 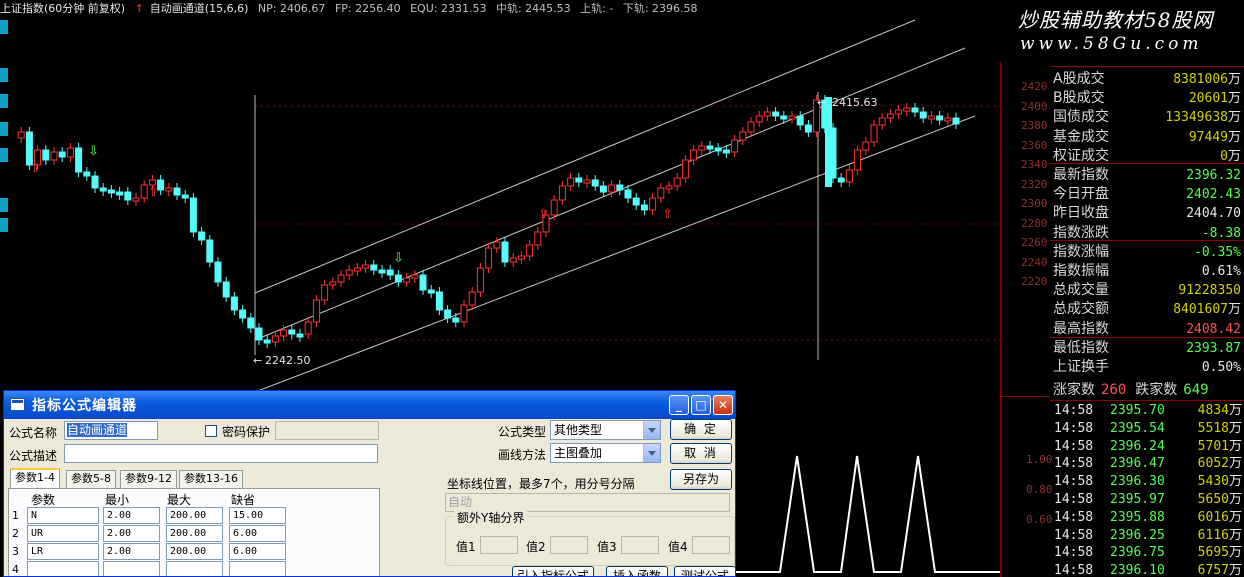 What do you see at coordinates (1034, 86) in the screenshot?
I see `price-axis-tick: 2420` at bounding box center [1034, 86].